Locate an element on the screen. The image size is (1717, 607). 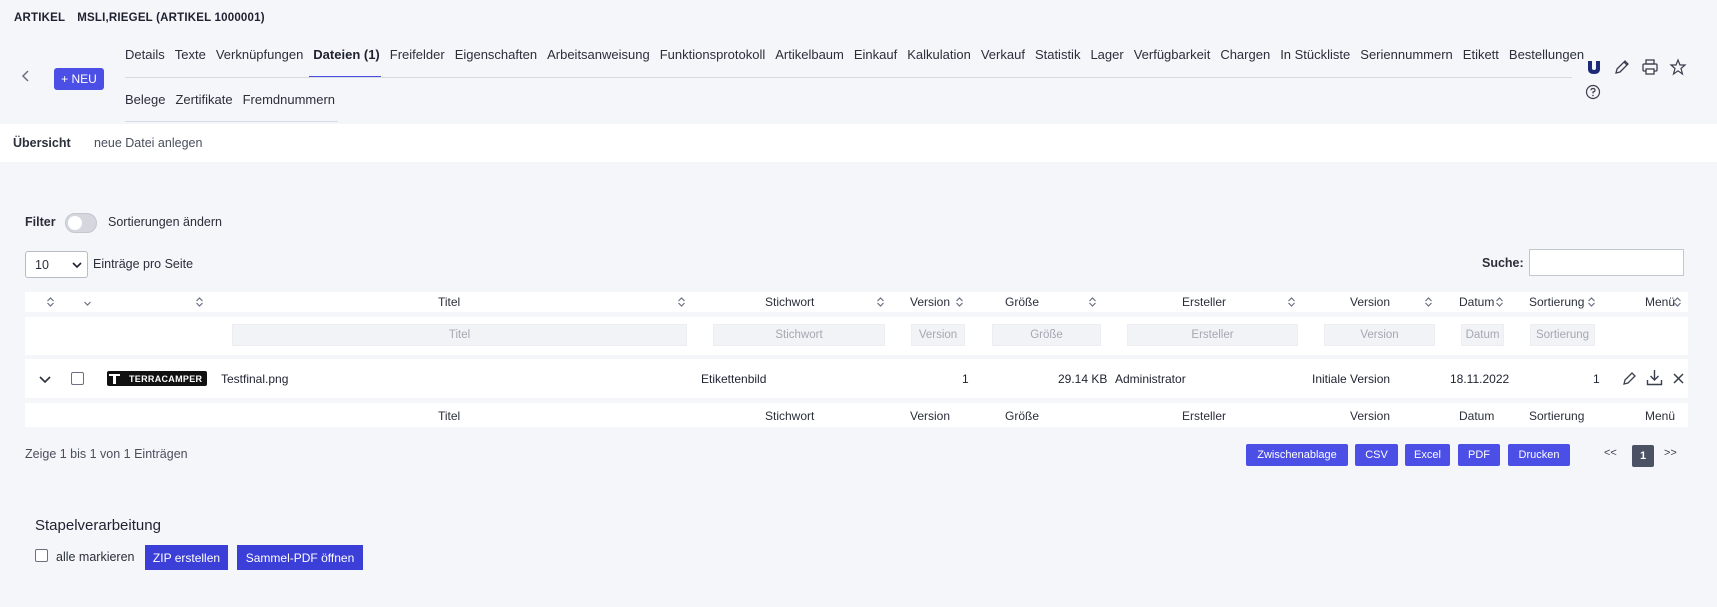
tab-eigenschaften: Eigenschaften is located at coordinates (496, 54).